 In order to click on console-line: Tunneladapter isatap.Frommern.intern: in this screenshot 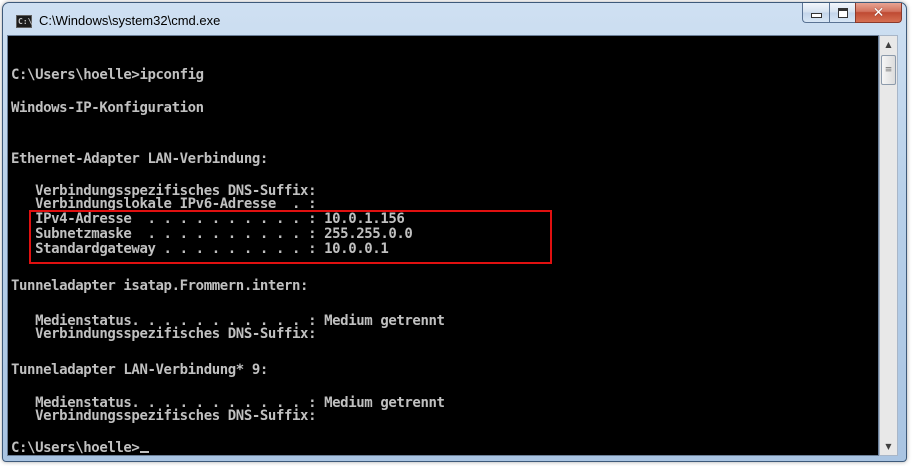, I will do `click(160, 286)`.